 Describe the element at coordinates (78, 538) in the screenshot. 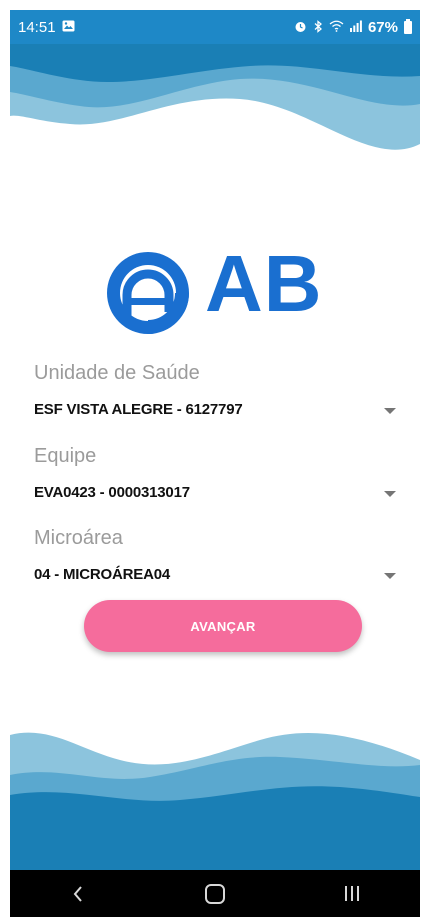

I see `microarea-label: Microárea` at that location.